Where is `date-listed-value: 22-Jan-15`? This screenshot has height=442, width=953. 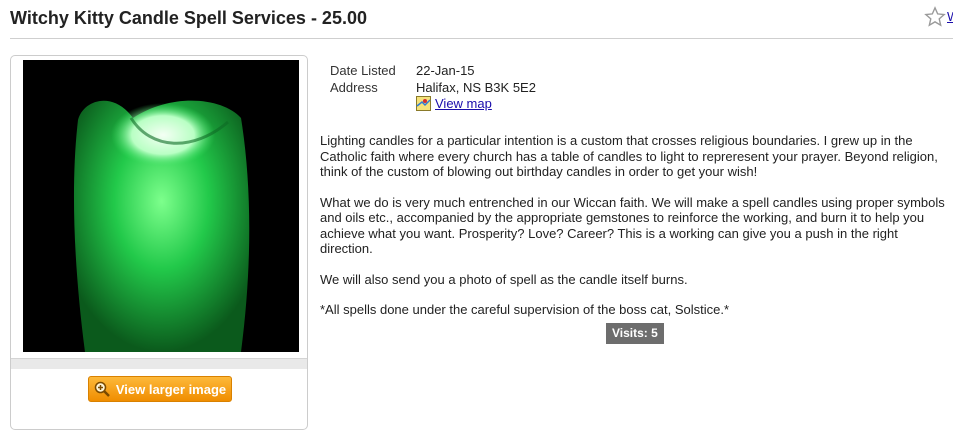 date-listed-value: 22-Jan-15 is located at coordinates (445, 70).